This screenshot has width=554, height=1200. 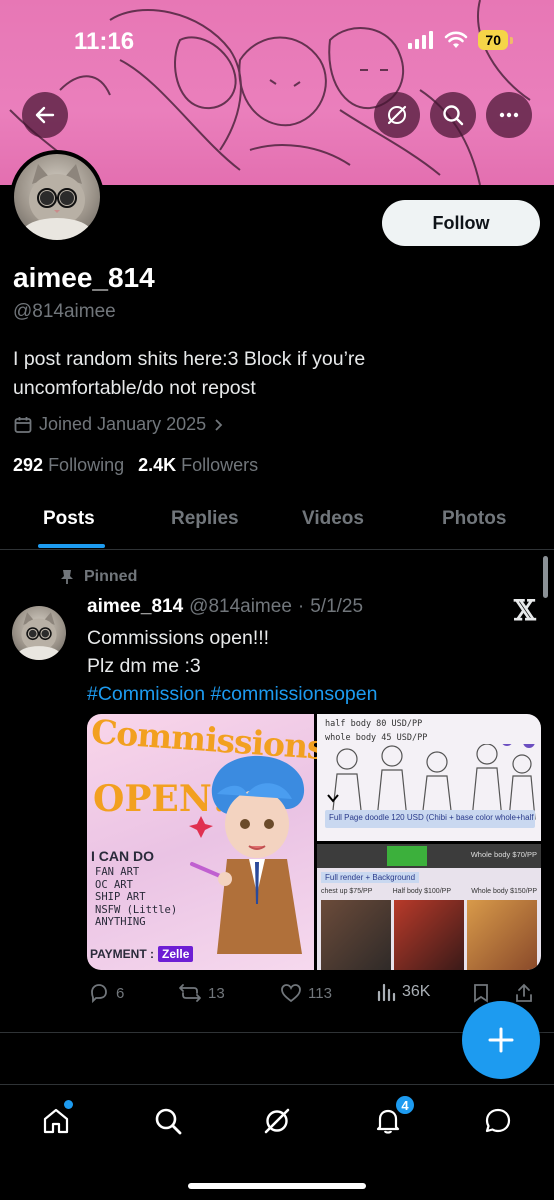 I want to click on sample-artworks, so click(x=429, y=935).